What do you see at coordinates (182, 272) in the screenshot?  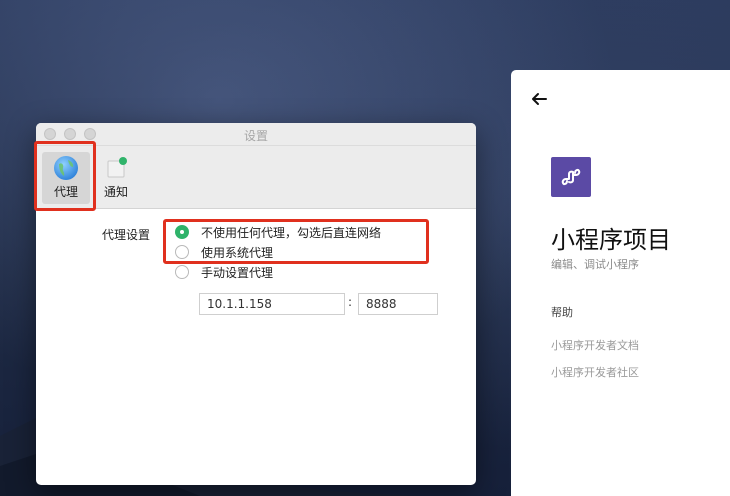 I see `radio-button` at bounding box center [182, 272].